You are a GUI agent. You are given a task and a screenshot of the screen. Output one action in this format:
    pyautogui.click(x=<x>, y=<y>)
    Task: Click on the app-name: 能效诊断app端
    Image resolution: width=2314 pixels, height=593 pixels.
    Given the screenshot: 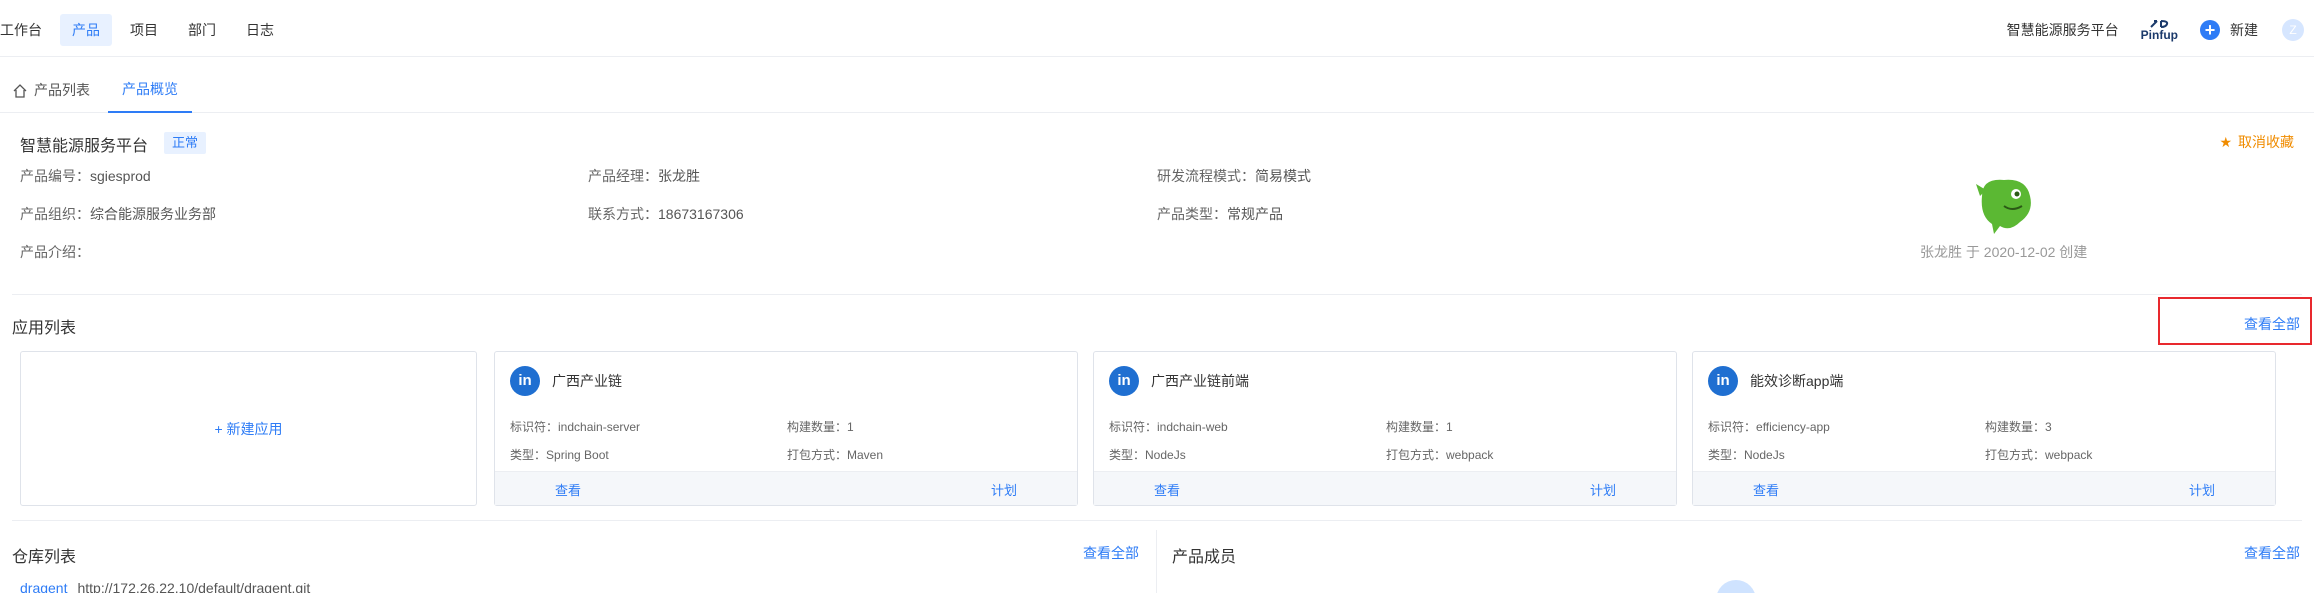 What is the action you would take?
    pyautogui.click(x=1796, y=381)
    